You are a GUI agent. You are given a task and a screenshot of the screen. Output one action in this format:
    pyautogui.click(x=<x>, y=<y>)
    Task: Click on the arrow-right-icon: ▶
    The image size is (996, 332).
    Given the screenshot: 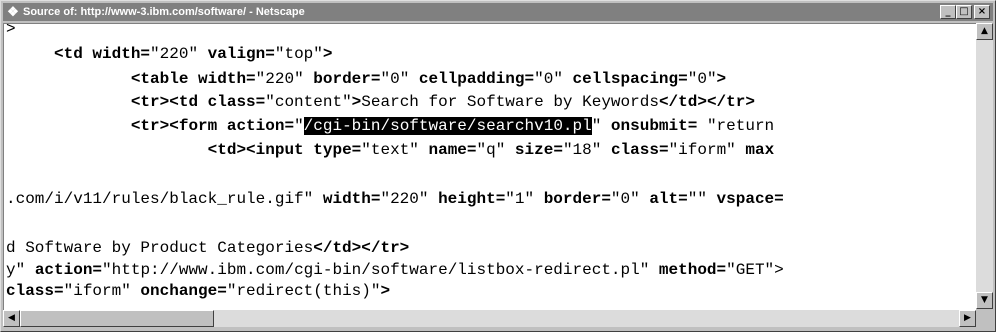 What is the action you would take?
    pyautogui.click(x=967, y=318)
    